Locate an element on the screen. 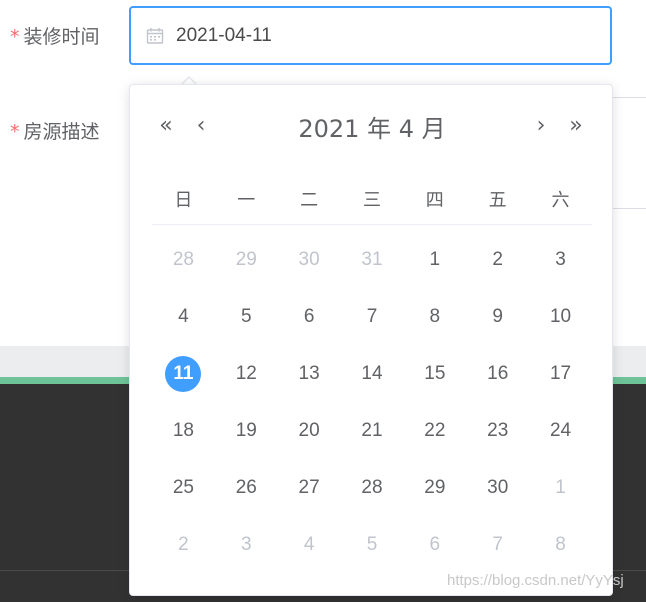  day-cell: 27 is located at coordinates (309, 487).